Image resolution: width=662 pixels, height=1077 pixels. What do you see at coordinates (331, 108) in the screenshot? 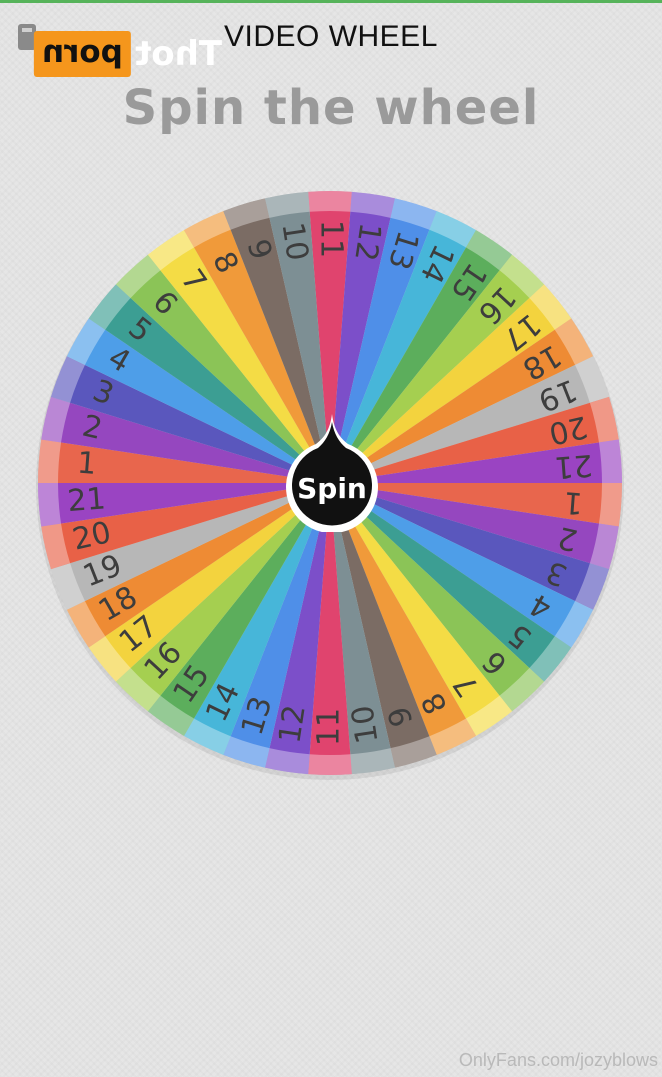
I see `spin-subtitle: Spin the wheel` at bounding box center [331, 108].